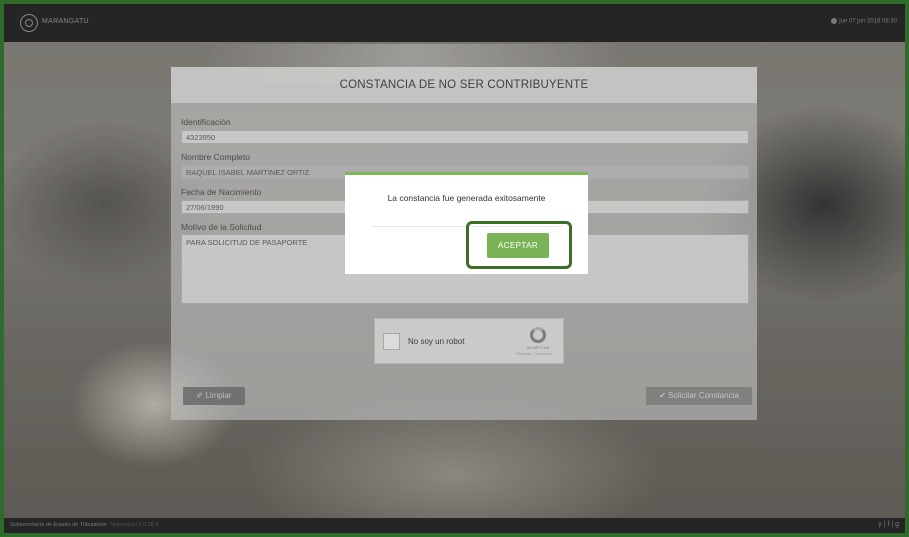 The width and height of the screenshot is (909, 537). What do you see at coordinates (518, 245) in the screenshot?
I see `accept-button: ACEPTAR` at bounding box center [518, 245].